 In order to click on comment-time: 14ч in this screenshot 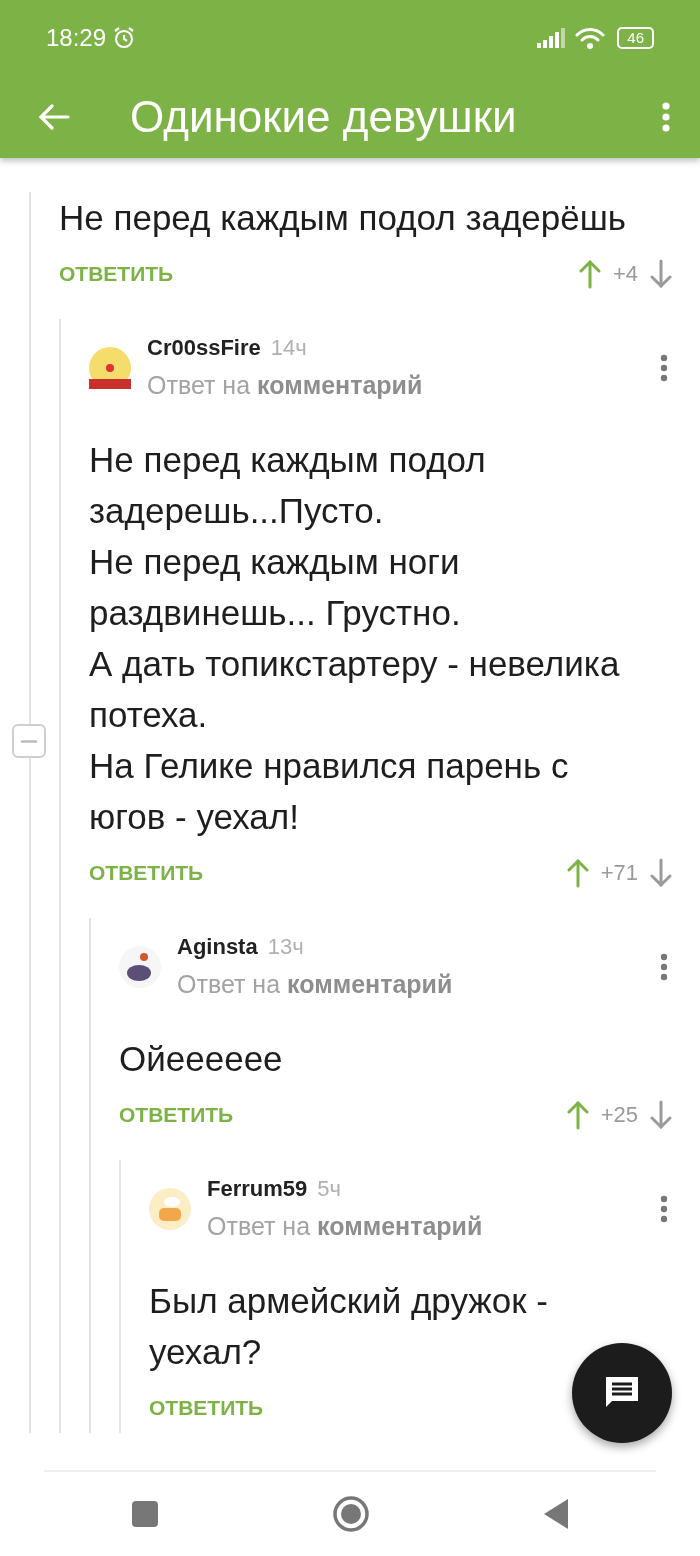, I will do `click(288, 348)`.